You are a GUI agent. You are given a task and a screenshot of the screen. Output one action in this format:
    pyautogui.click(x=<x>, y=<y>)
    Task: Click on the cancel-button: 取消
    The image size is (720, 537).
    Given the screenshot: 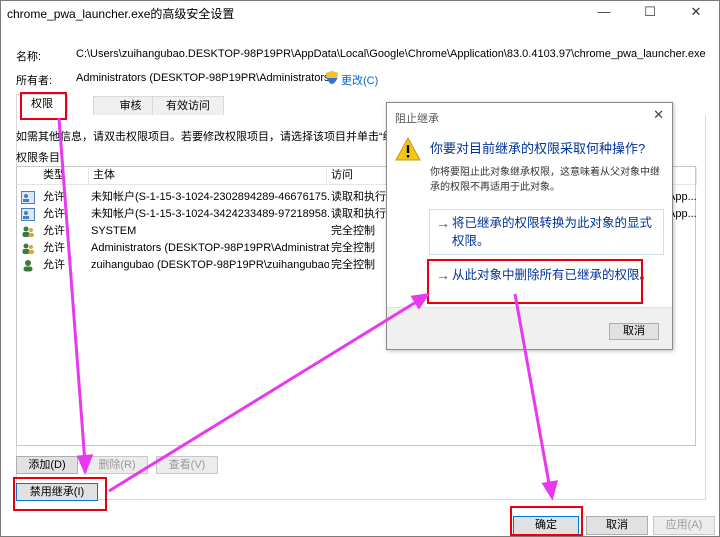 What is the action you would take?
    pyautogui.click(x=617, y=525)
    